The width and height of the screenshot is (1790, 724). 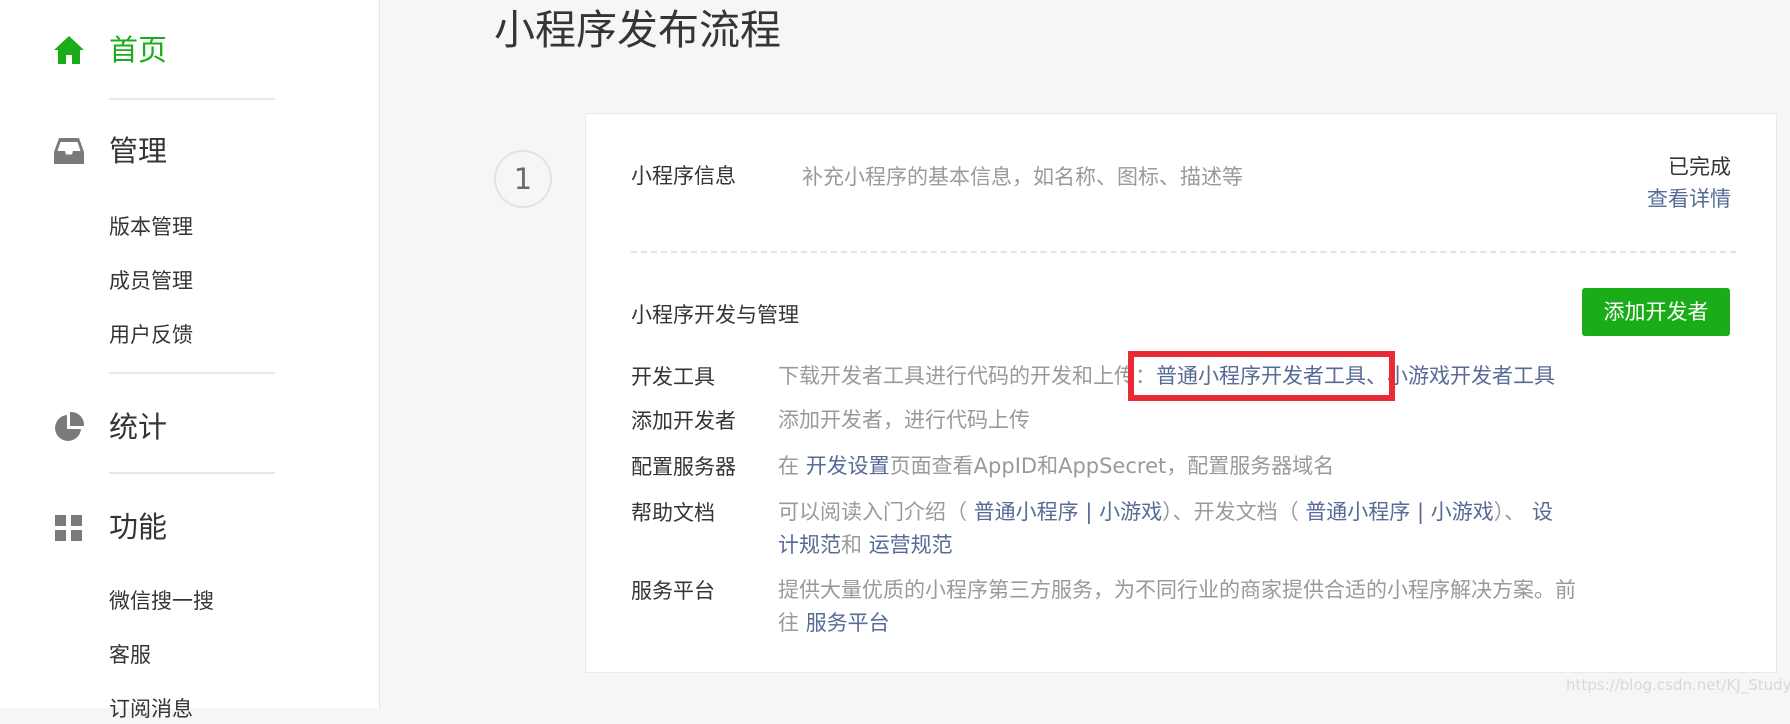 What do you see at coordinates (1068, 512) in the screenshot?
I see `intro-docs-link: 普通小程序 | 小游戏` at bounding box center [1068, 512].